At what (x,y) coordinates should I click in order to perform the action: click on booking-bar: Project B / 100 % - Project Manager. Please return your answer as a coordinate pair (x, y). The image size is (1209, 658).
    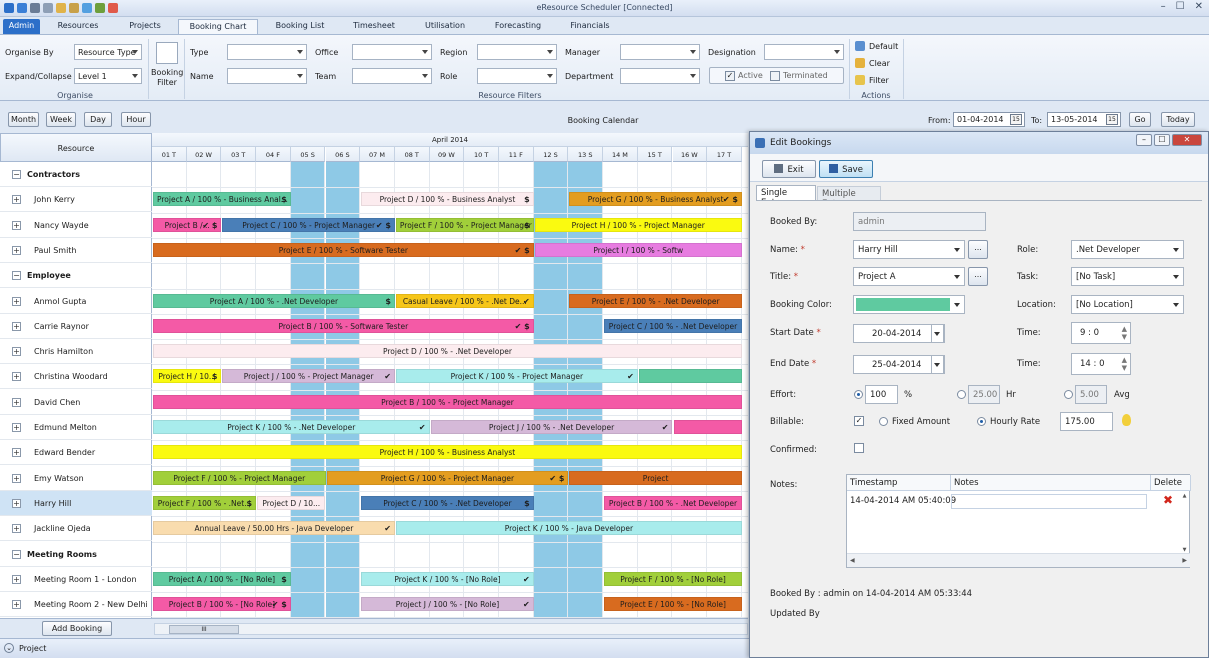
    Looking at the image, I should click on (447, 401).